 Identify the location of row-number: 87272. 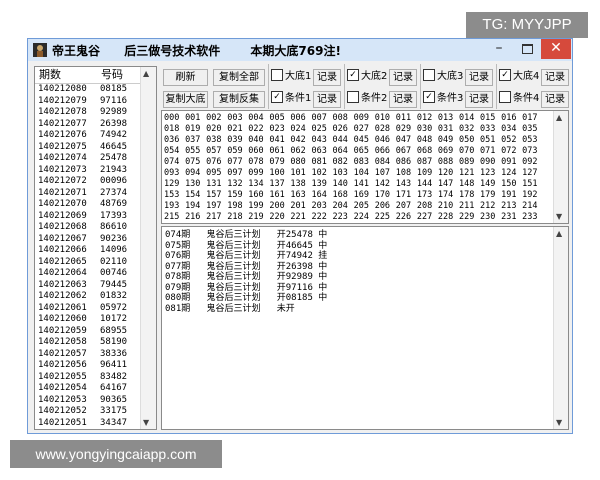
(119, 429).